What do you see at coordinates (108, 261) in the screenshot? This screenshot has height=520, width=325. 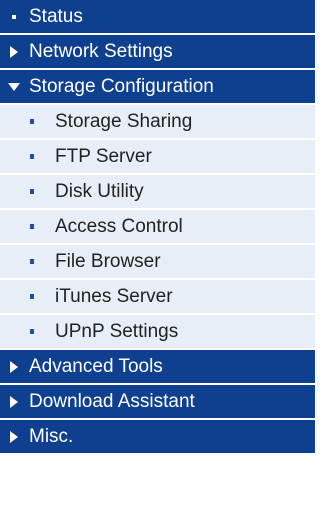 I see `submenu-item-label: File Browser` at bounding box center [108, 261].